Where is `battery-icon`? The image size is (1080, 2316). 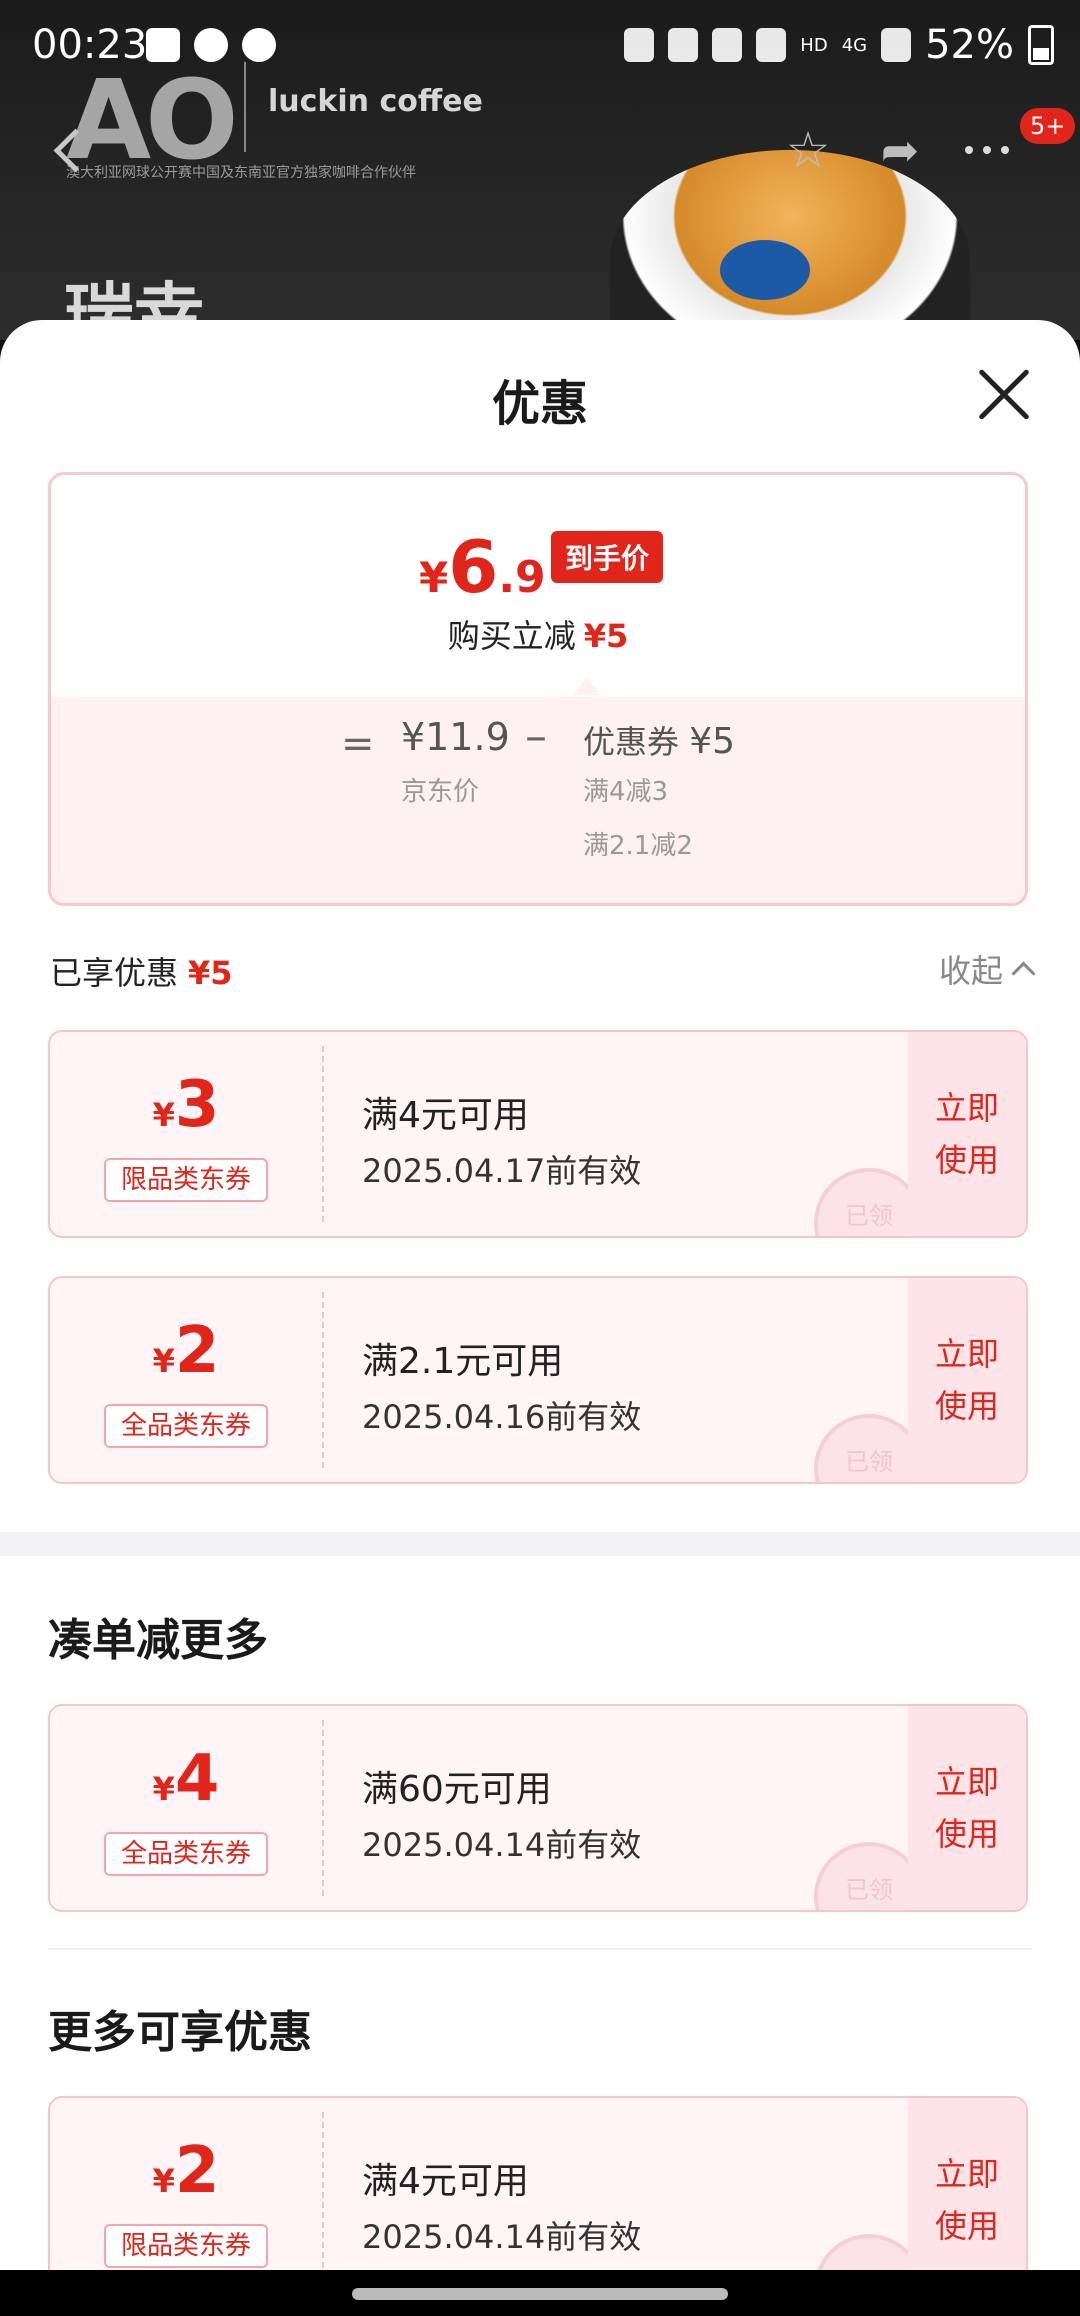
battery-icon is located at coordinates (1041, 45).